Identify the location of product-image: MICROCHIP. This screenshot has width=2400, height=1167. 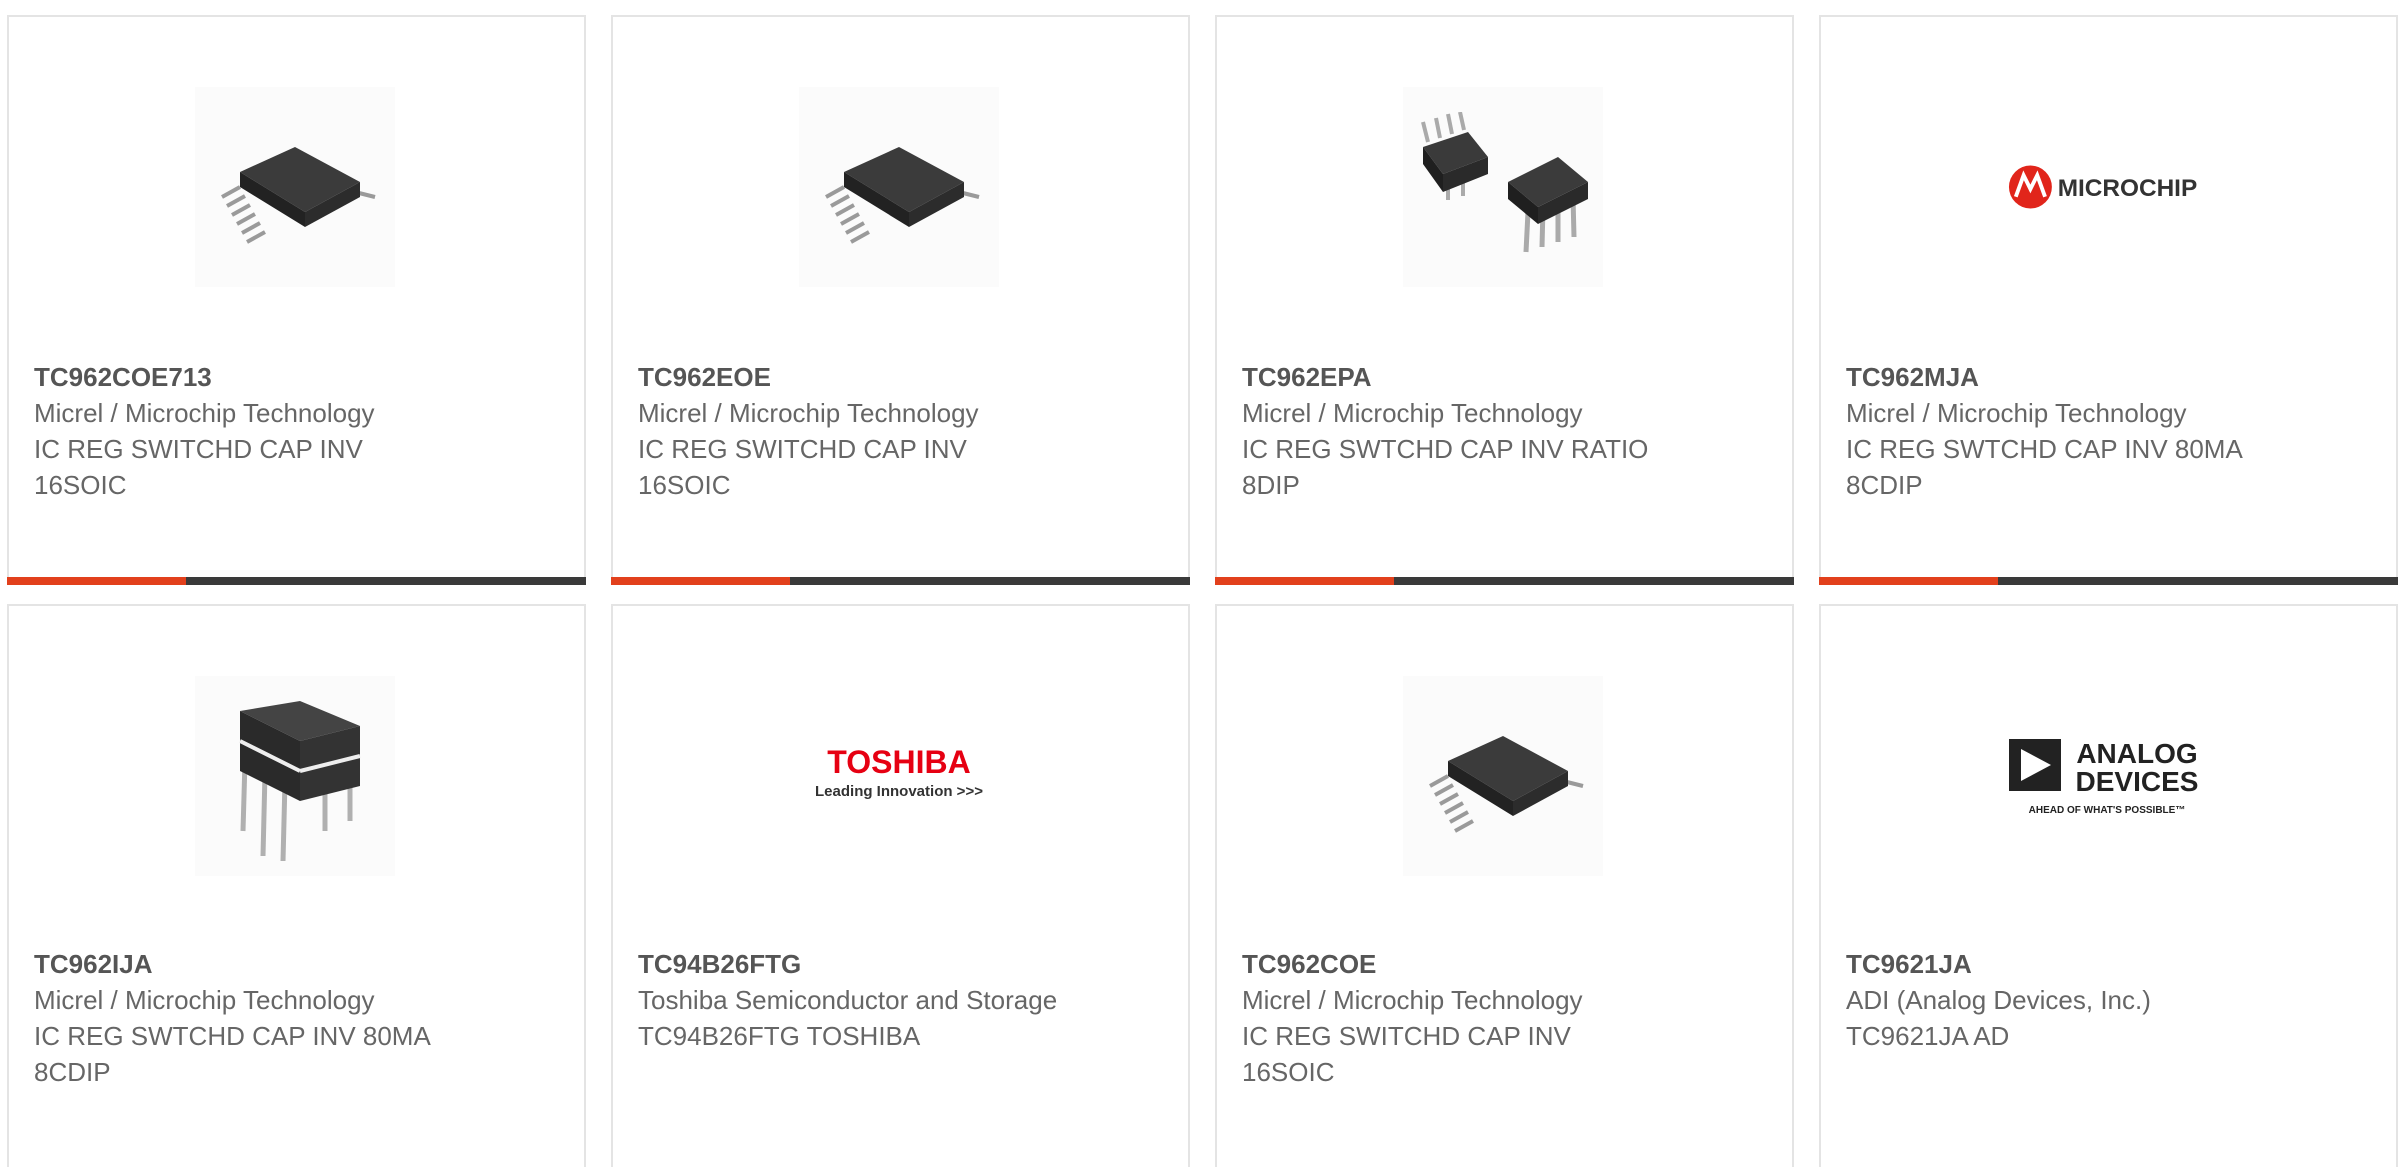
(2107, 187).